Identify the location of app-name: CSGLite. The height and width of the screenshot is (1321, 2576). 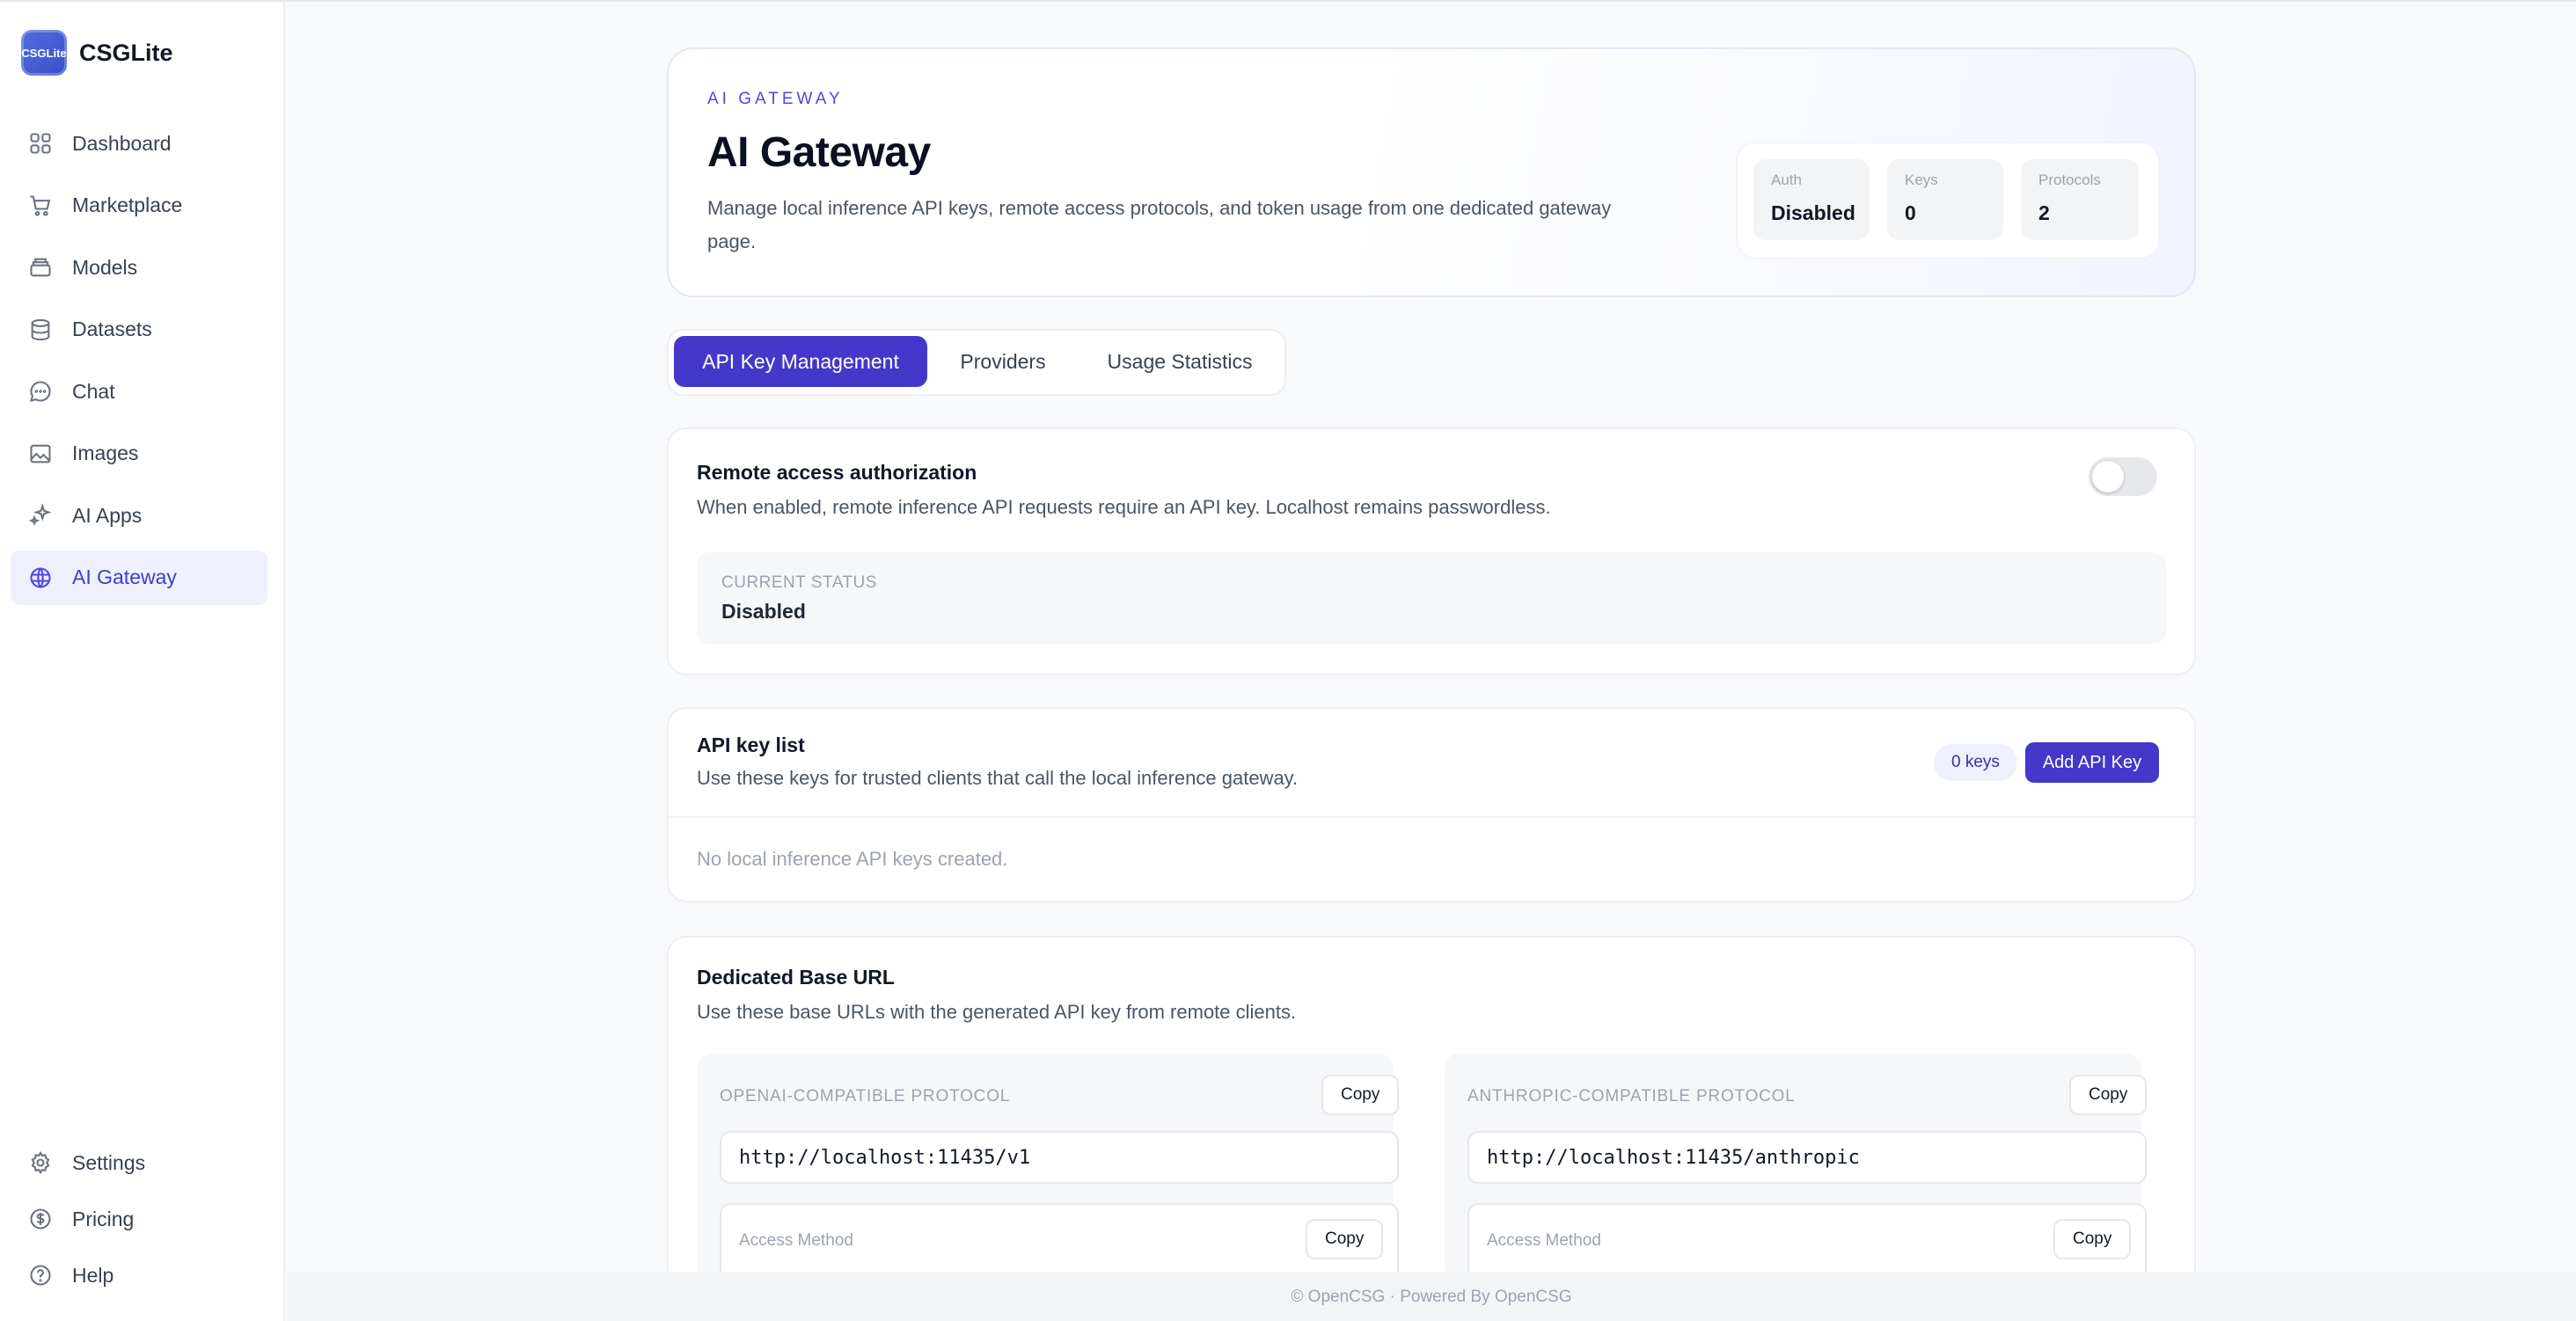
(126, 52).